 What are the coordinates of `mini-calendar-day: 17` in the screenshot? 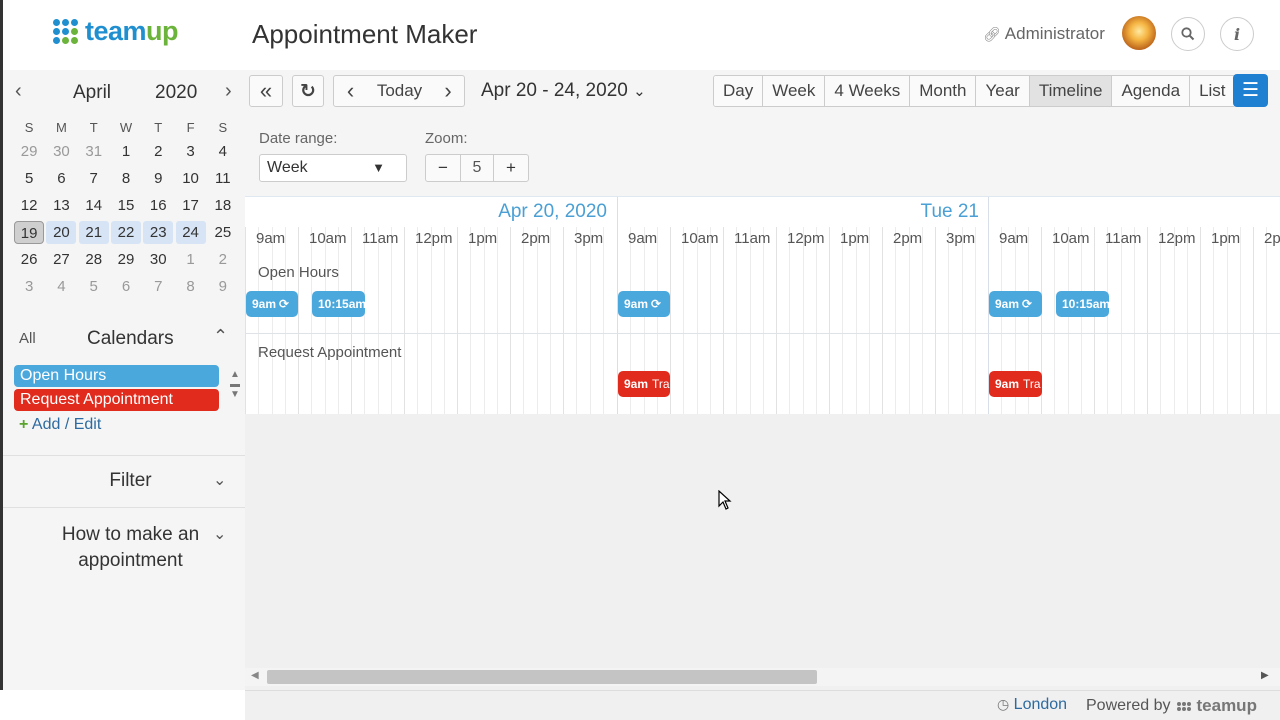 It's located at (190, 205).